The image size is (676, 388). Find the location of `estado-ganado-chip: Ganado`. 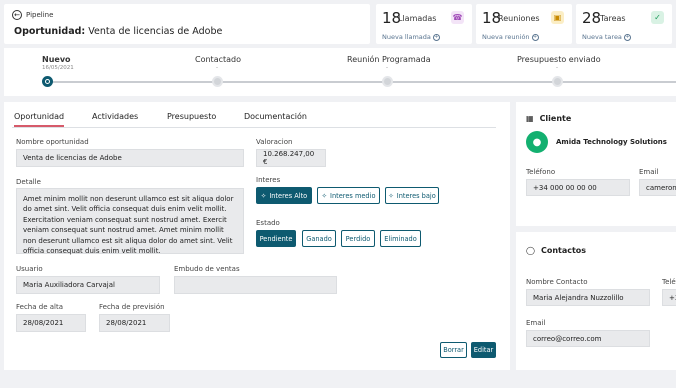

estado-ganado-chip: Ganado is located at coordinates (319, 238).